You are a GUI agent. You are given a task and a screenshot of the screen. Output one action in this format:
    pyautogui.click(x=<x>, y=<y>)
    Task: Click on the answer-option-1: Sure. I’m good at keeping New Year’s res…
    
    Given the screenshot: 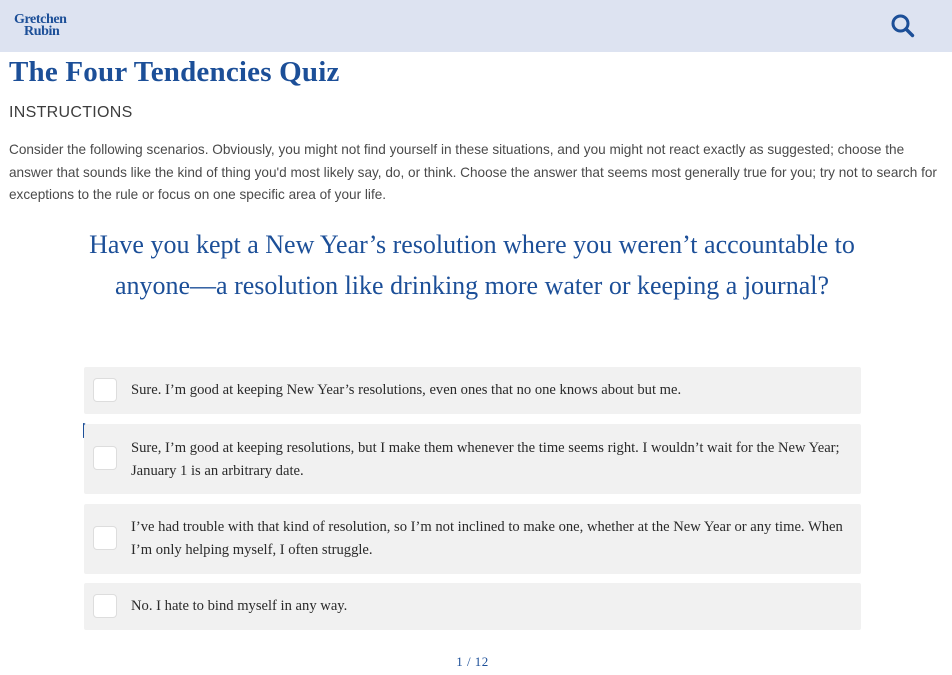 What is the action you would take?
    pyautogui.click(x=472, y=390)
    